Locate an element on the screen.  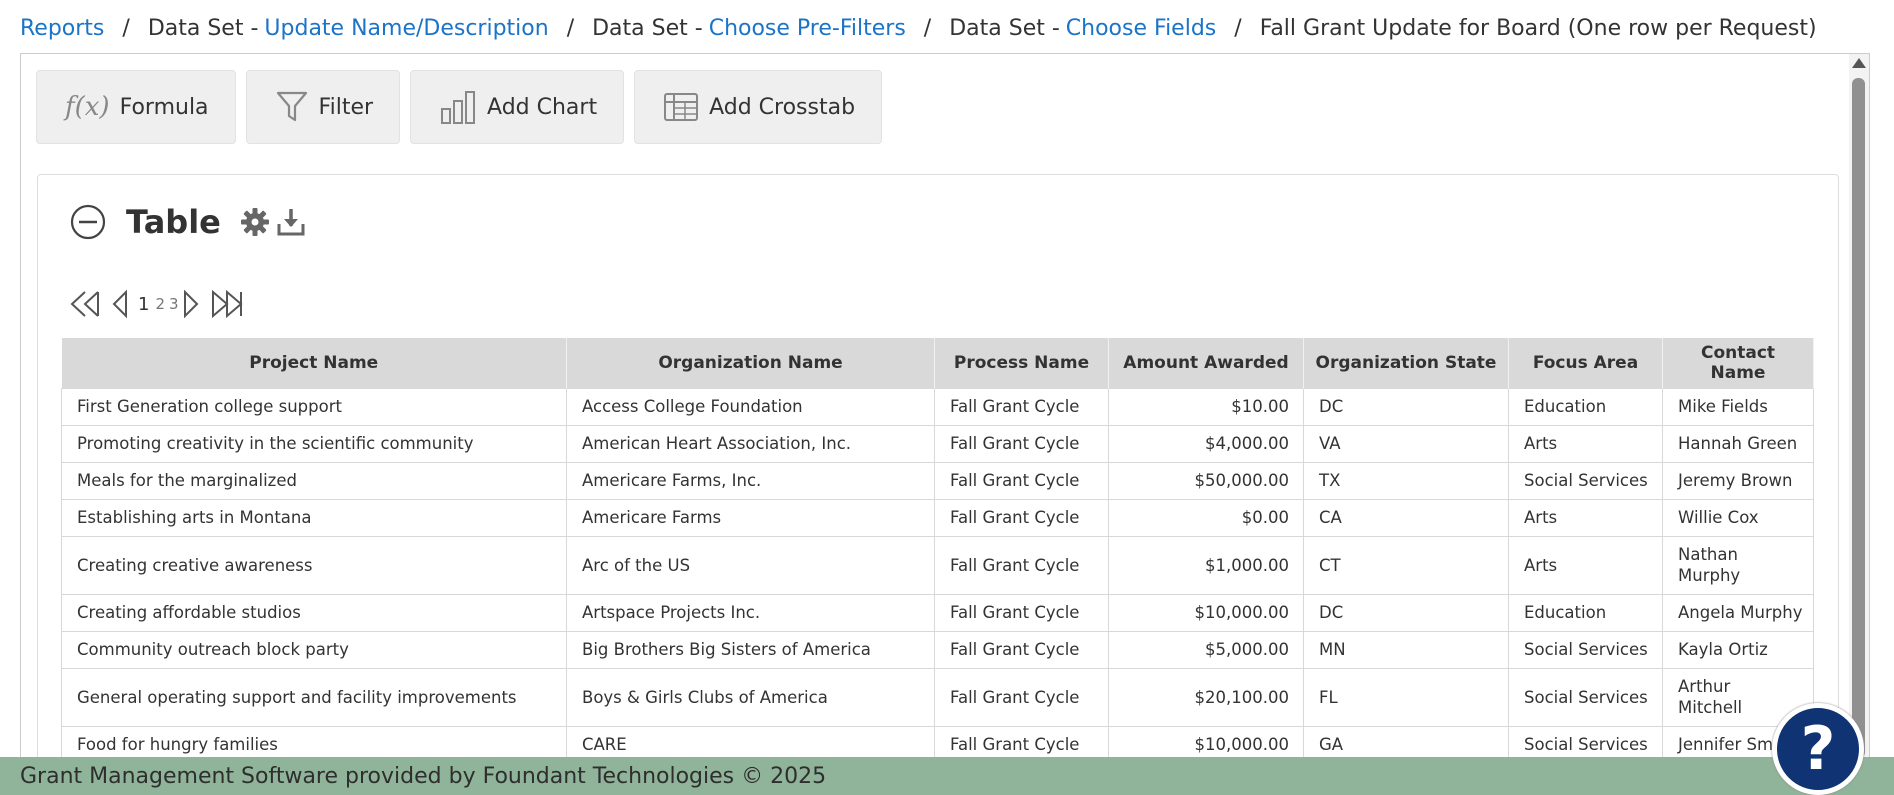
table-cell: $0.00 is located at coordinates (1206, 517).